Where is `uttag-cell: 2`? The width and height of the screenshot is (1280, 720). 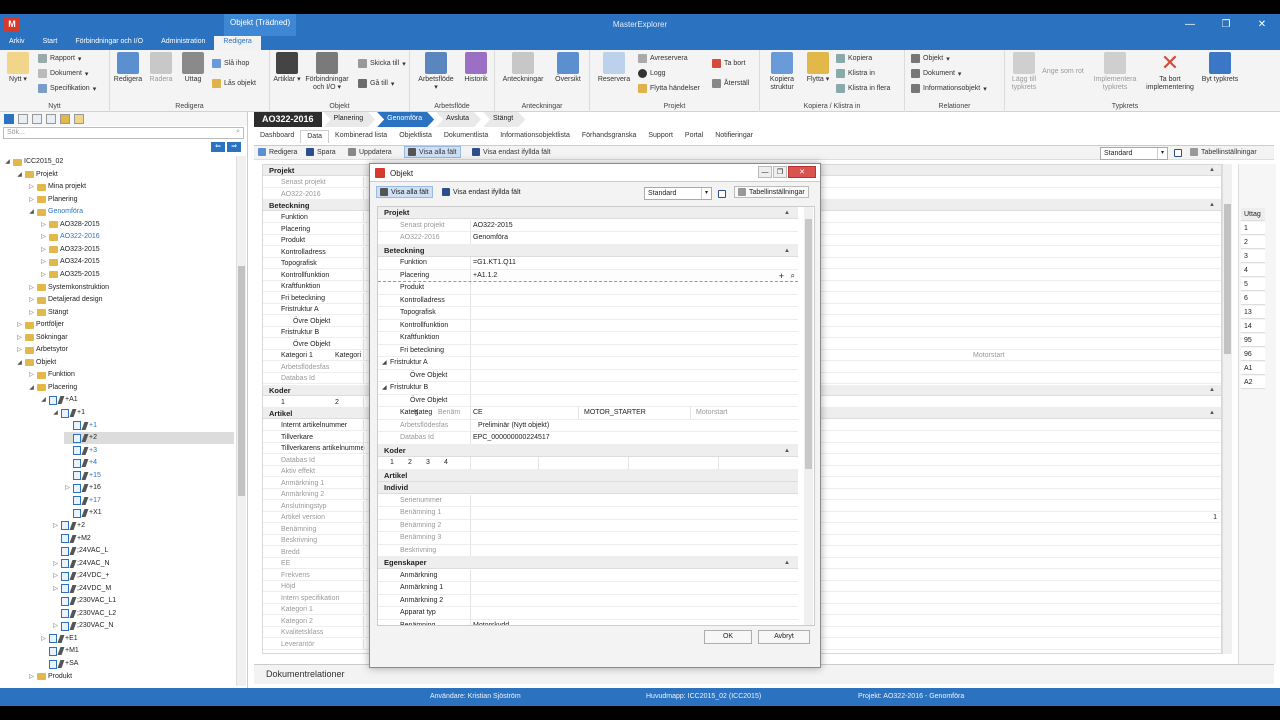
uttag-cell: 2 is located at coordinates (1253, 242).